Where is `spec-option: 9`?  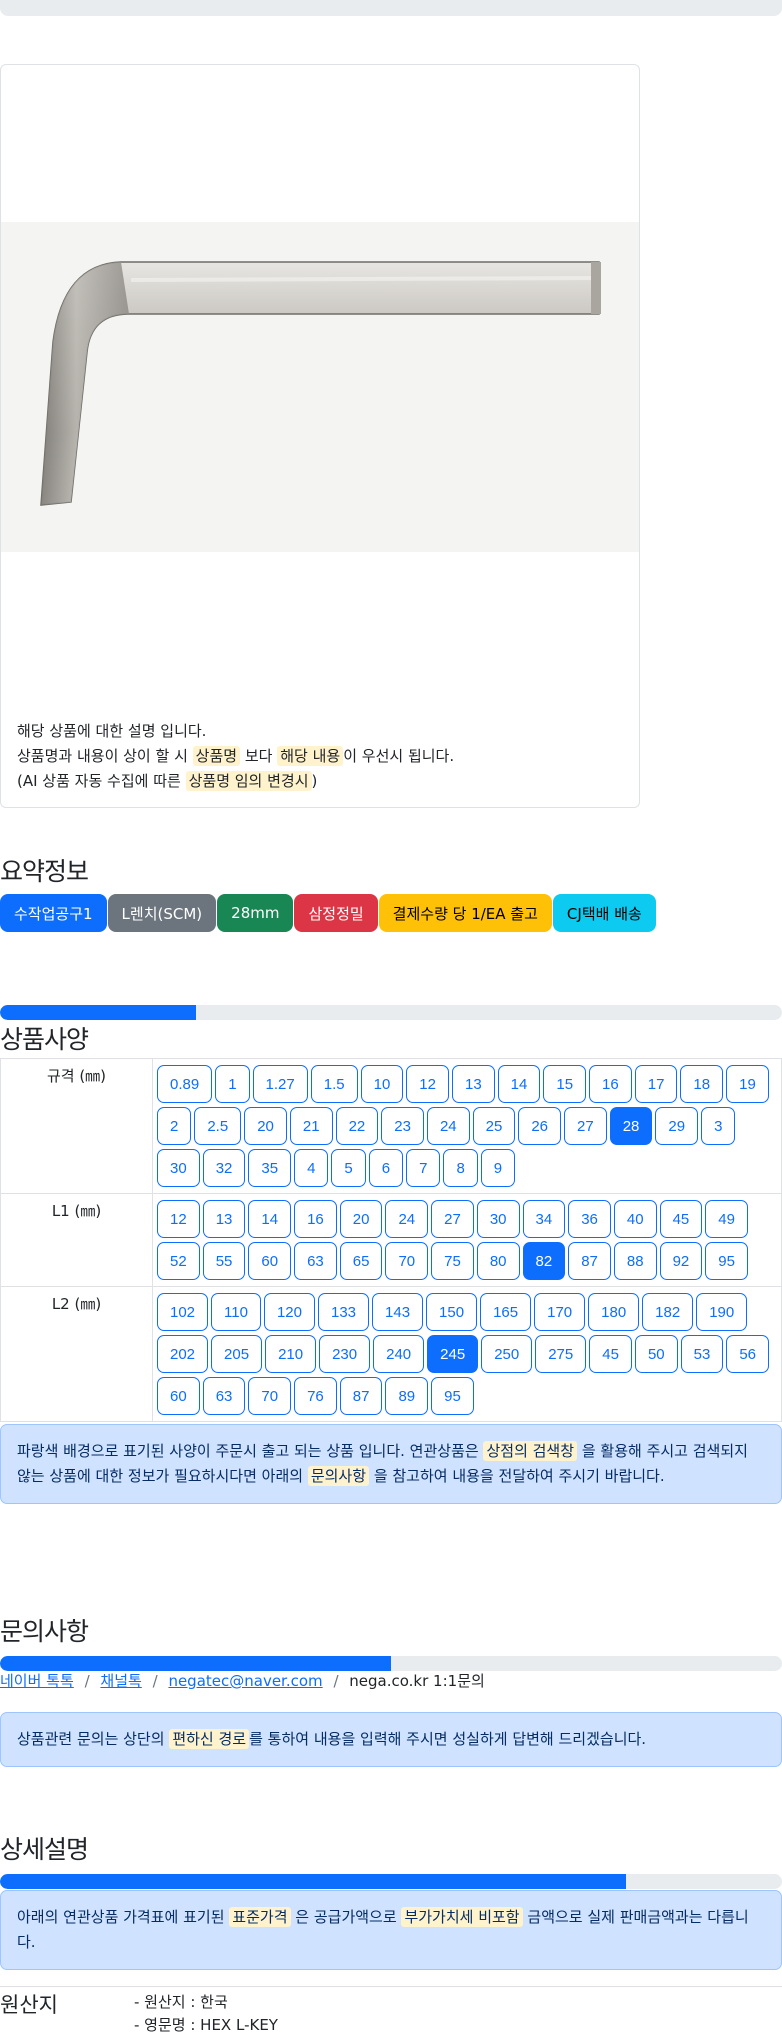 spec-option: 9 is located at coordinates (498, 1168).